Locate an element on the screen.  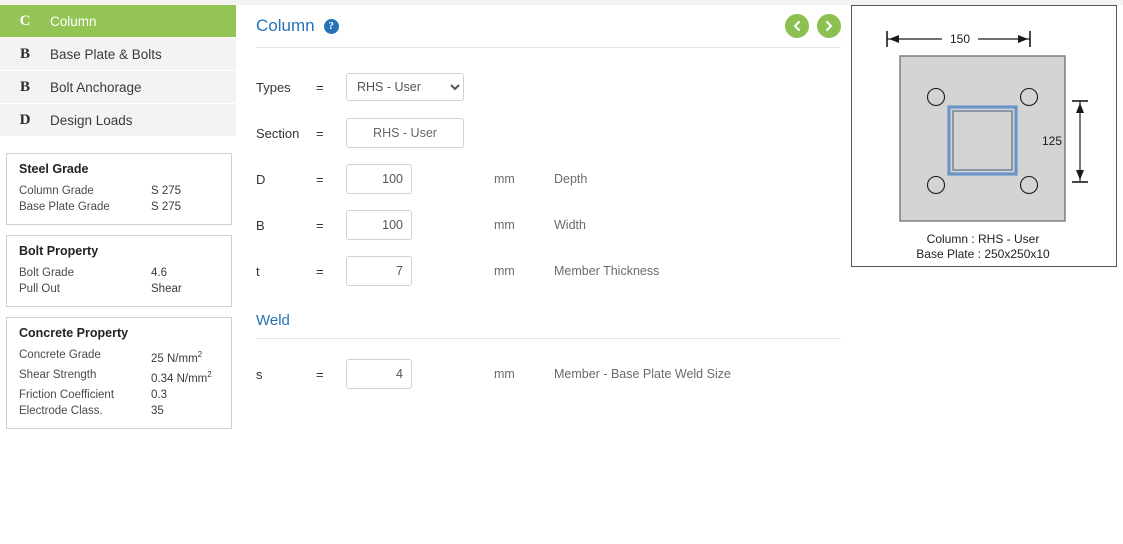
card-value: 0.34 N/mm2 is located at coordinates (181, 377).